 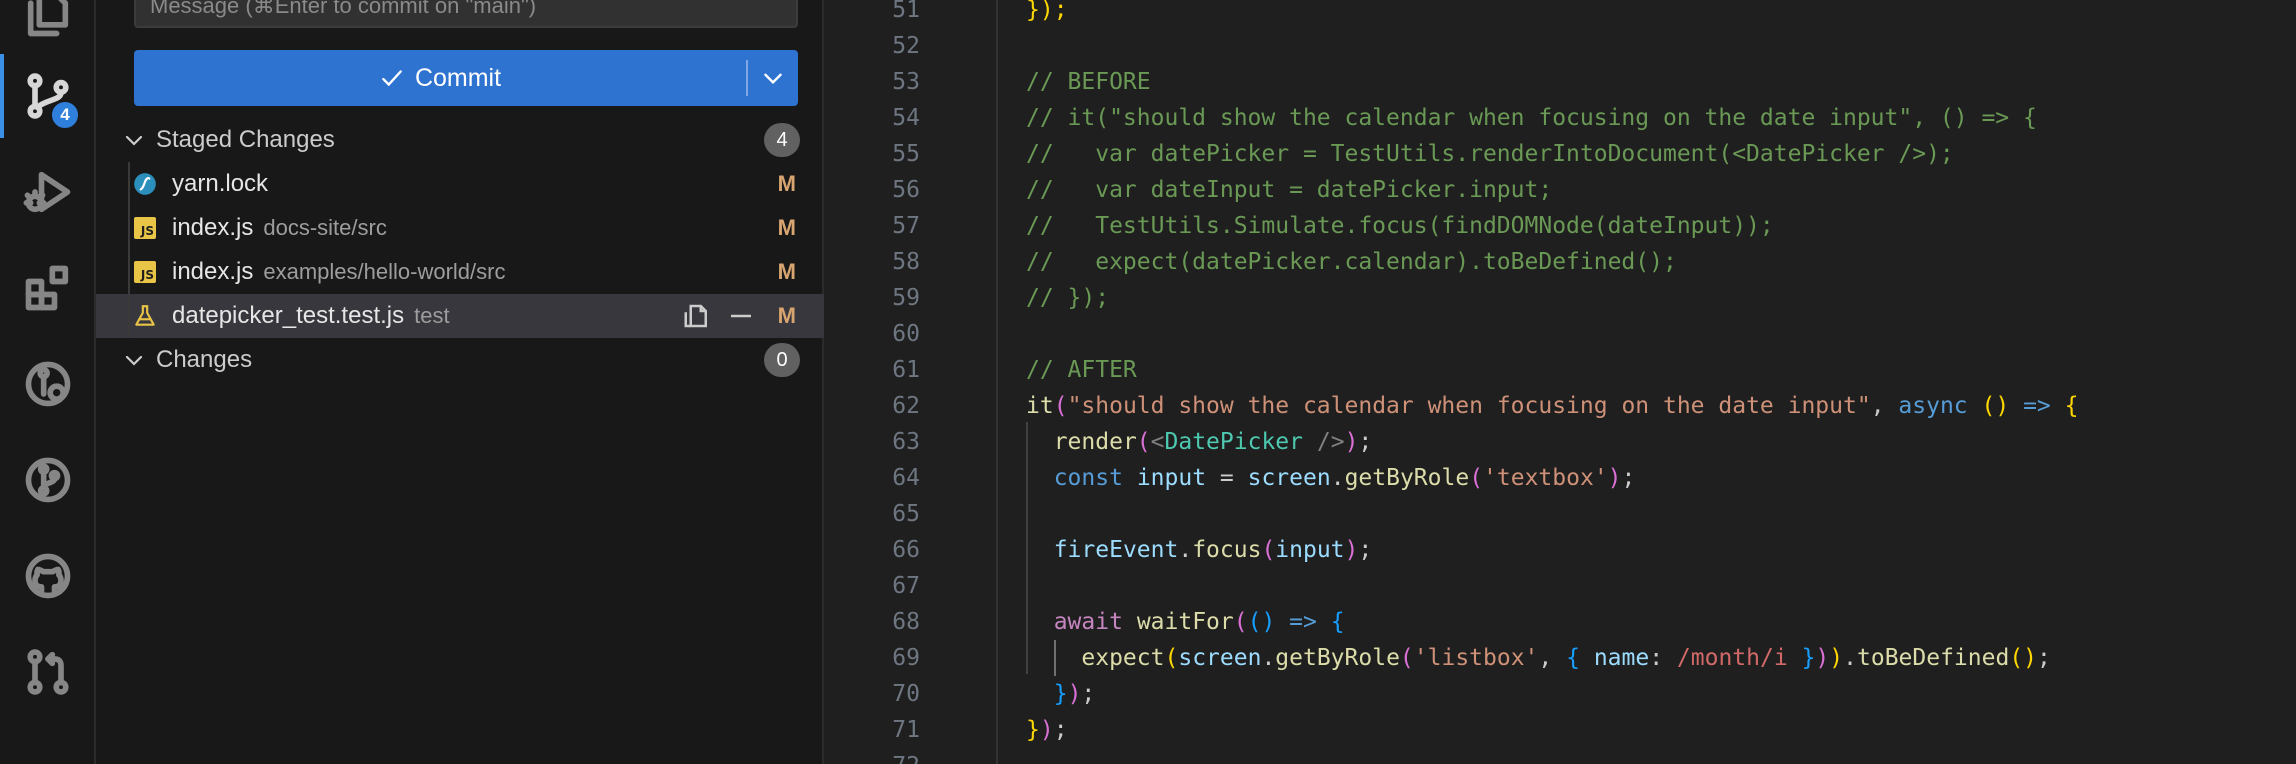 I want to click on code-text: // AFTER, so click(x=1081, y=370).